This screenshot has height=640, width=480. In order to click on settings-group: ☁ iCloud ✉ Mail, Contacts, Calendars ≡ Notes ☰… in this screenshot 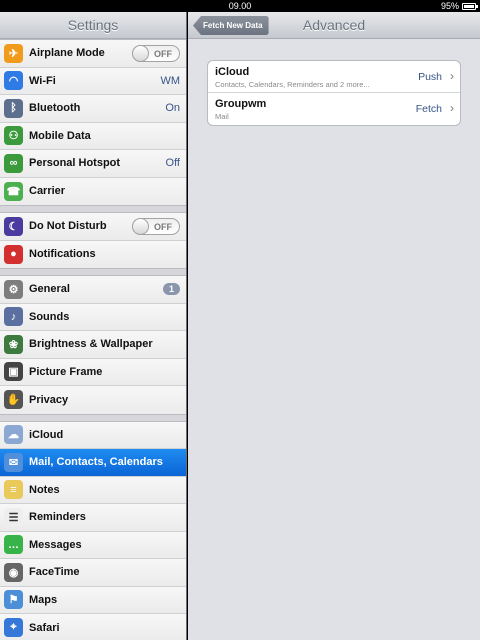, I will do `click(93, 530)`.